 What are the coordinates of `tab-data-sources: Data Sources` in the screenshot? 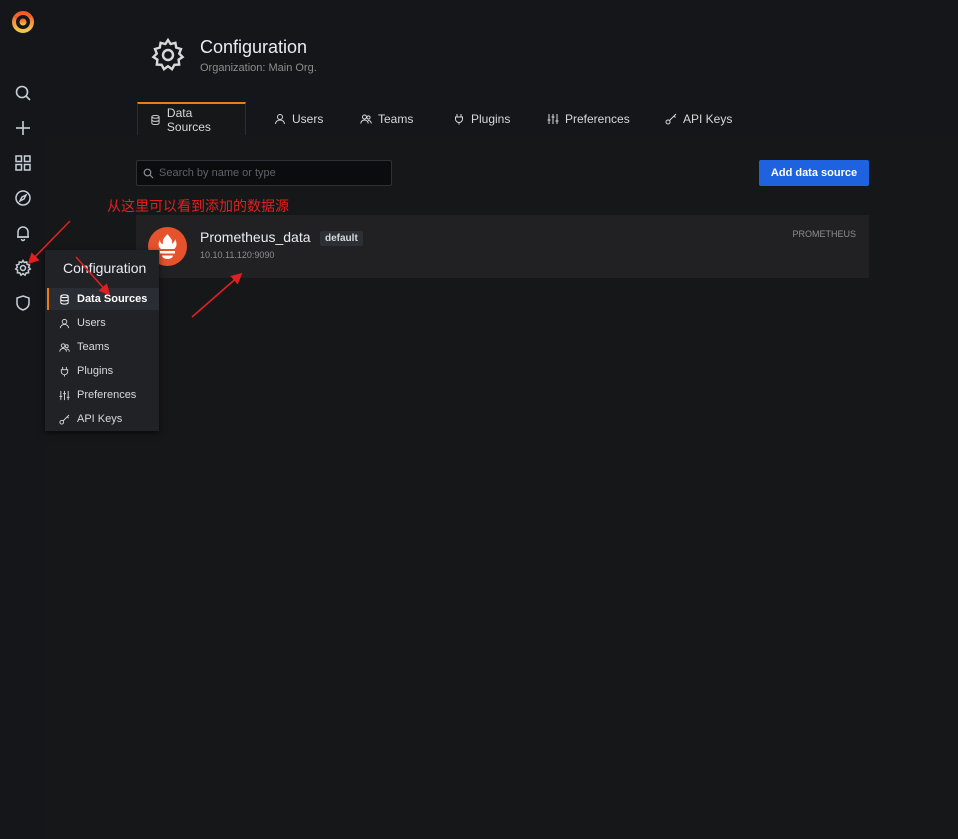 It's located at (191, 118).